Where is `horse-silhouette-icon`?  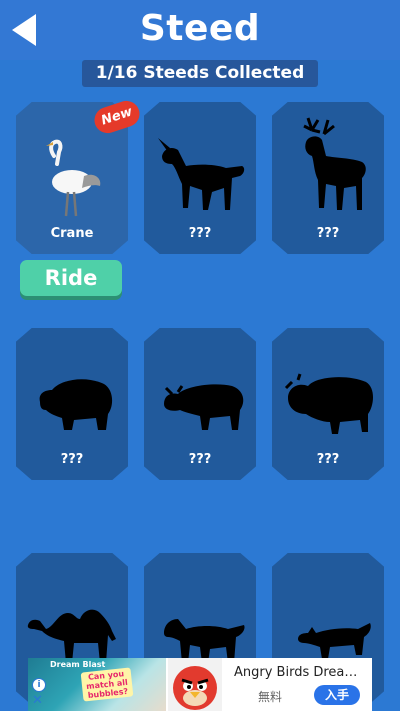 horse-silhouette-icon is located at coordinates (204, 641).